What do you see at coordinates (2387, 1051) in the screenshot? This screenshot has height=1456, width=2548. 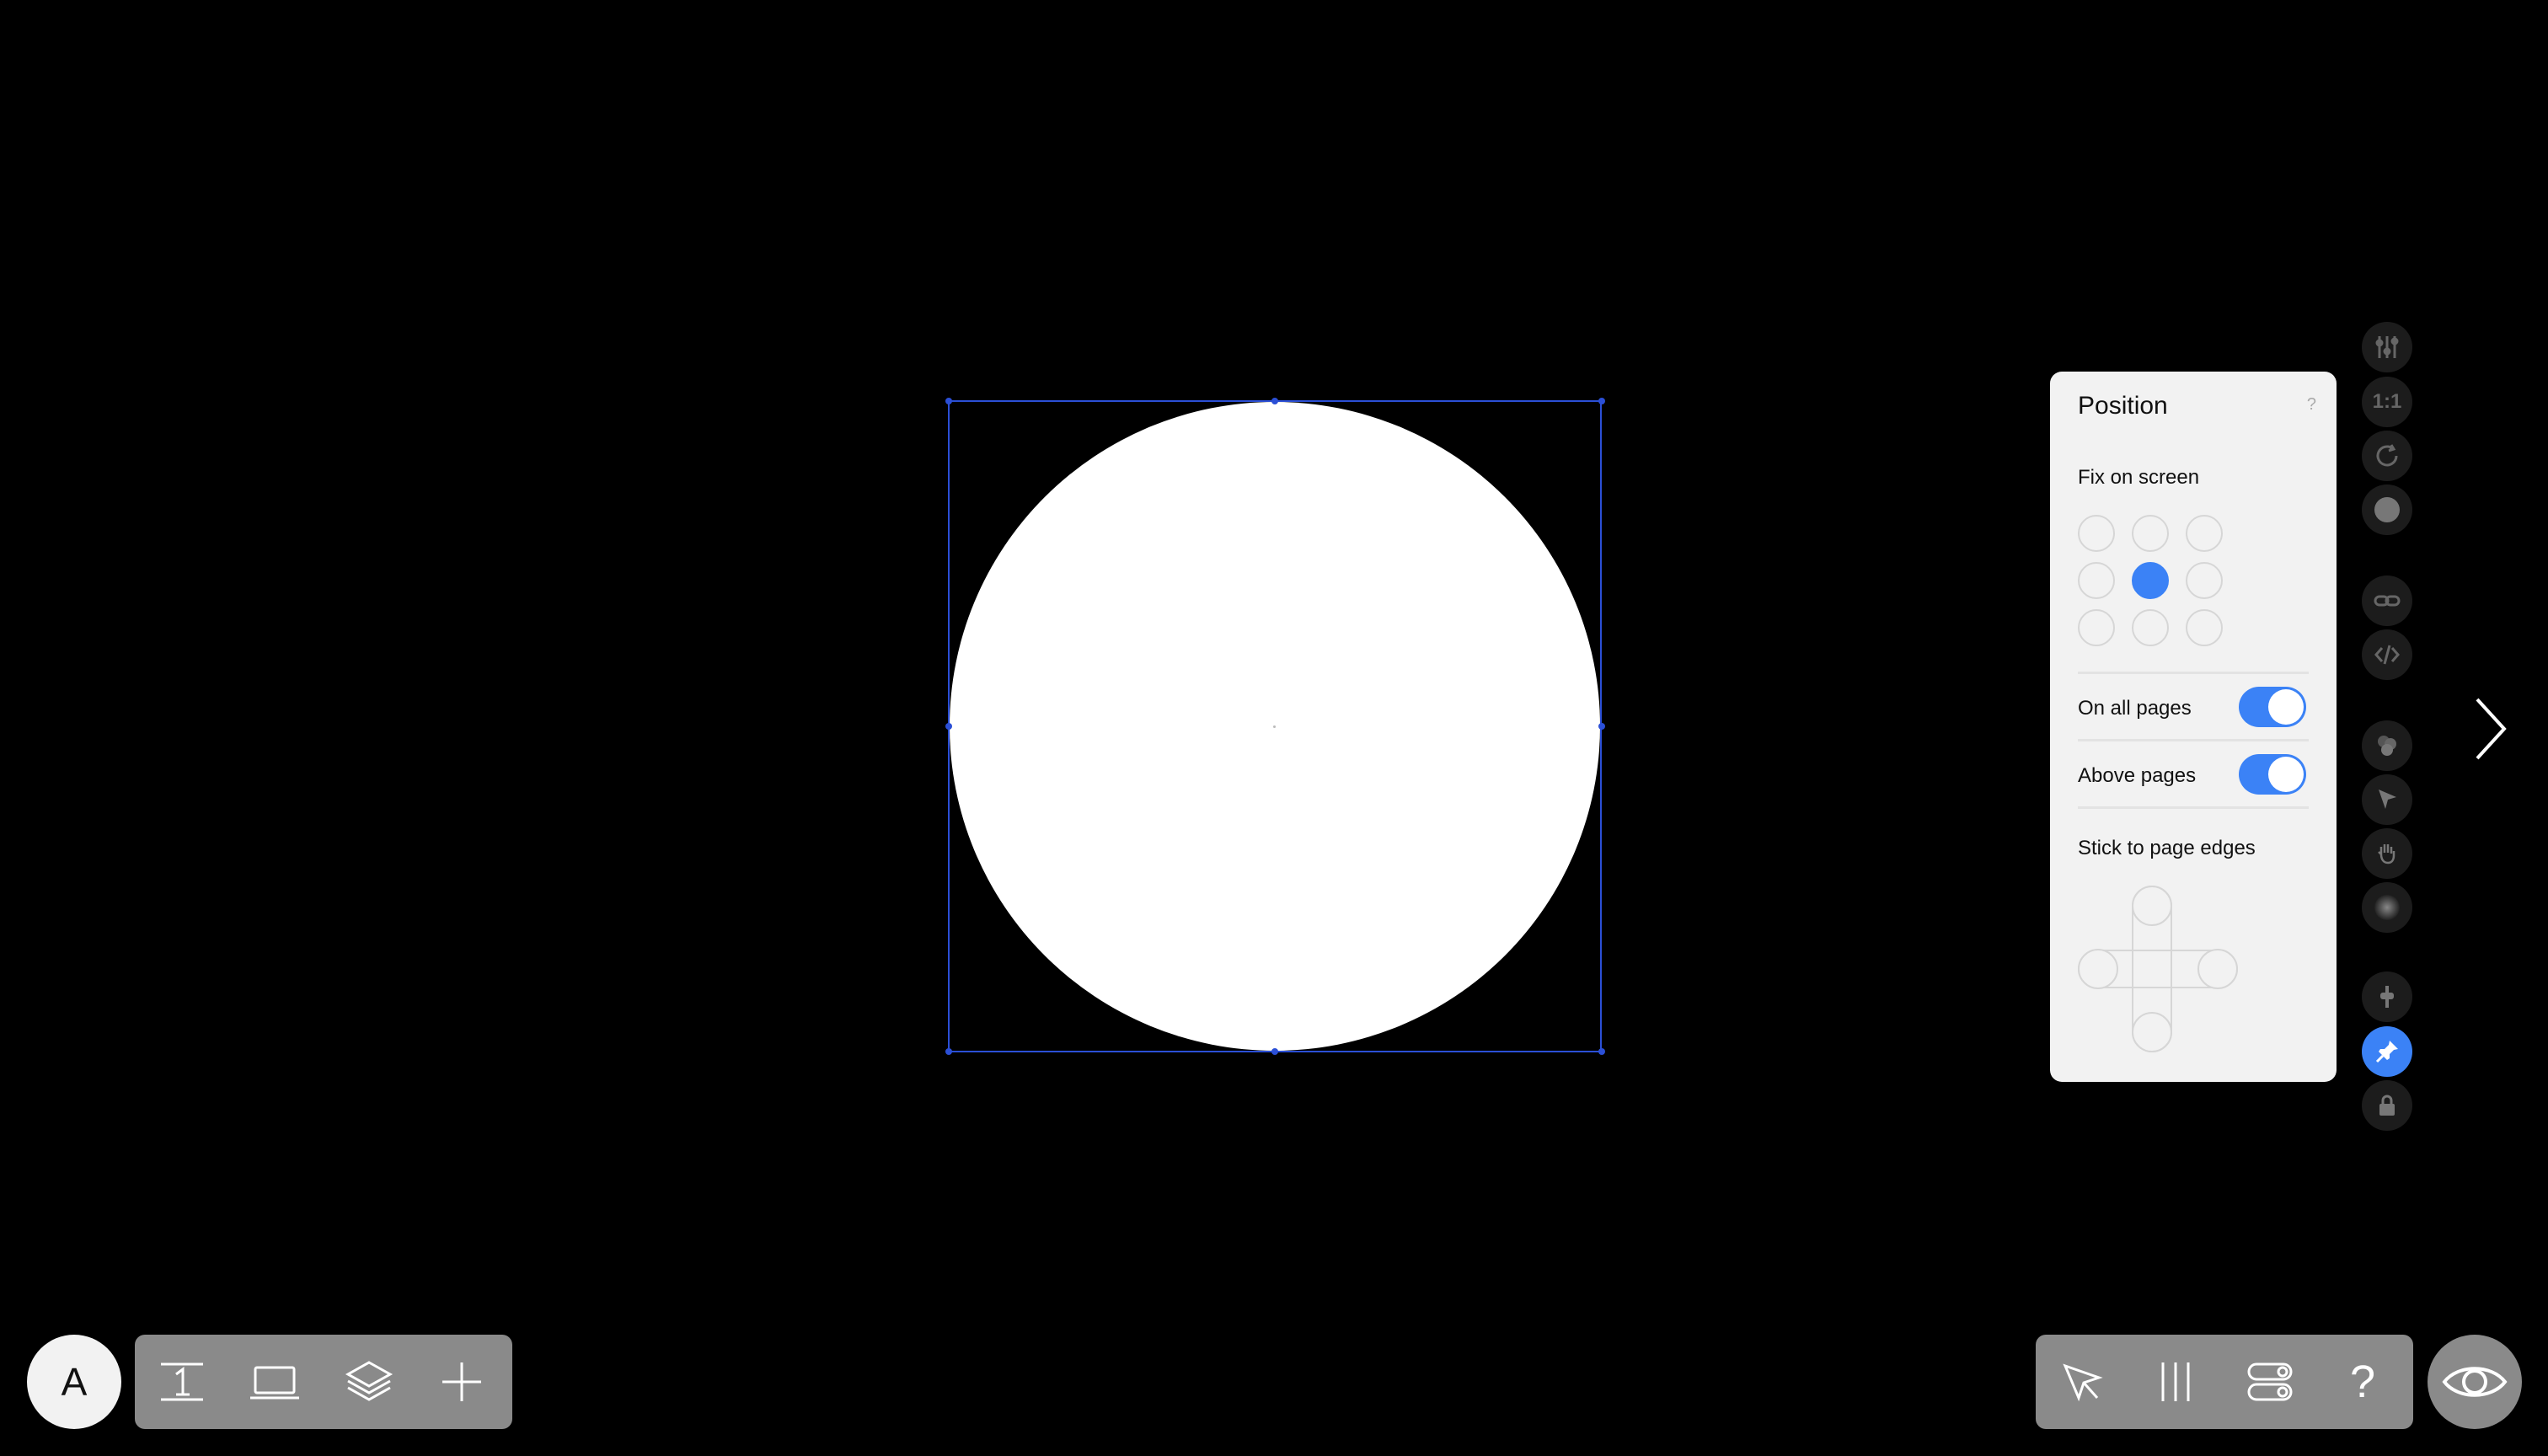 I see `pin-icon` at bounding box center [2387, 1051].